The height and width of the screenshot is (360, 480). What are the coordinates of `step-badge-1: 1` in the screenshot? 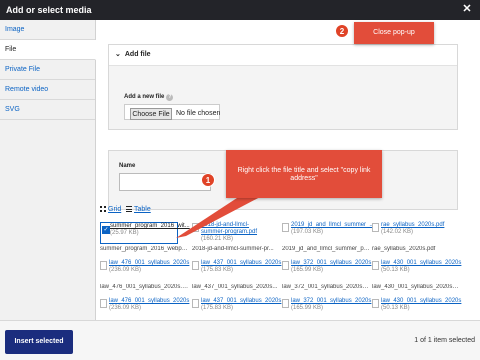 It's located at (208, 180).